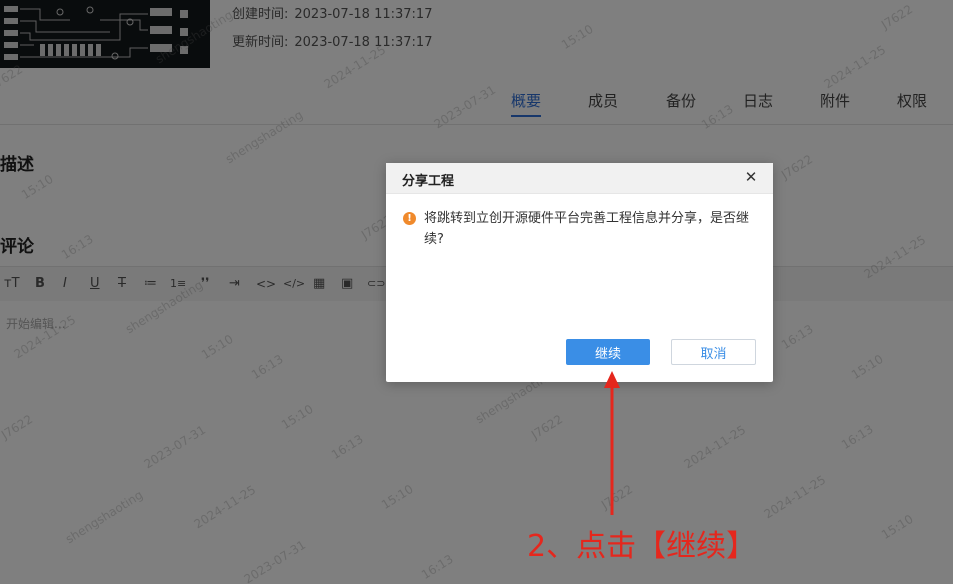  I want to click on dialog-header: 分享工程 ✕, so click(579, 178).